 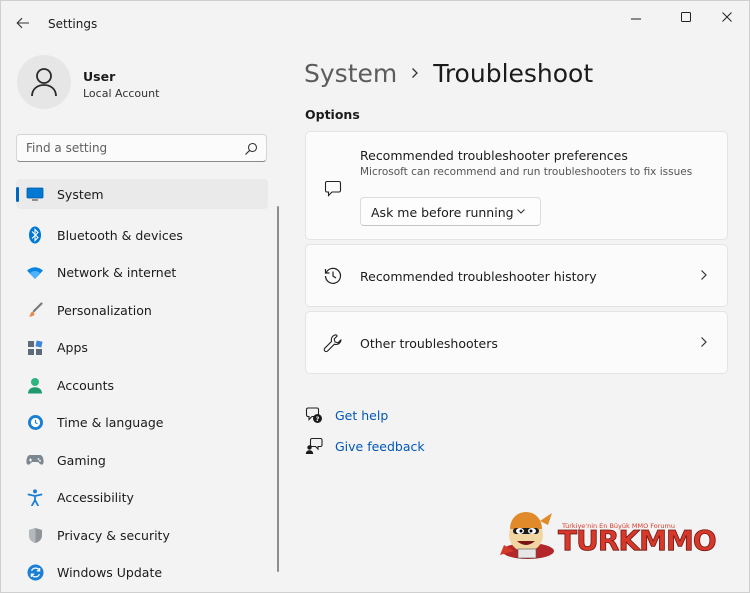 What do you see at coordinates (516, 342) in the screenshot?
I see `other-troubleshooters-card: Other troubleshooters` at bounding box center [516, 342].